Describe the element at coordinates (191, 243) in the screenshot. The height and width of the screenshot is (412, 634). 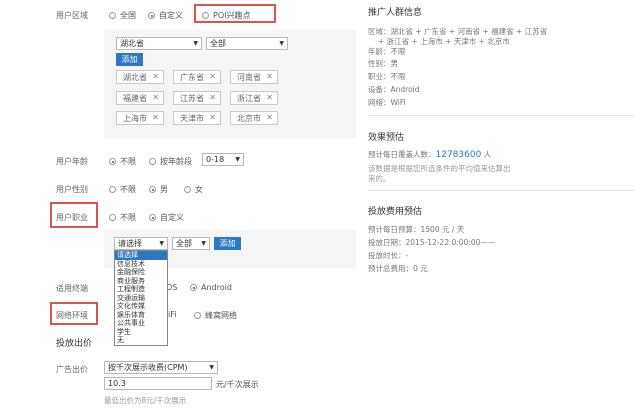
I see `occupation-sub-select: 全部 ▼` at that location.